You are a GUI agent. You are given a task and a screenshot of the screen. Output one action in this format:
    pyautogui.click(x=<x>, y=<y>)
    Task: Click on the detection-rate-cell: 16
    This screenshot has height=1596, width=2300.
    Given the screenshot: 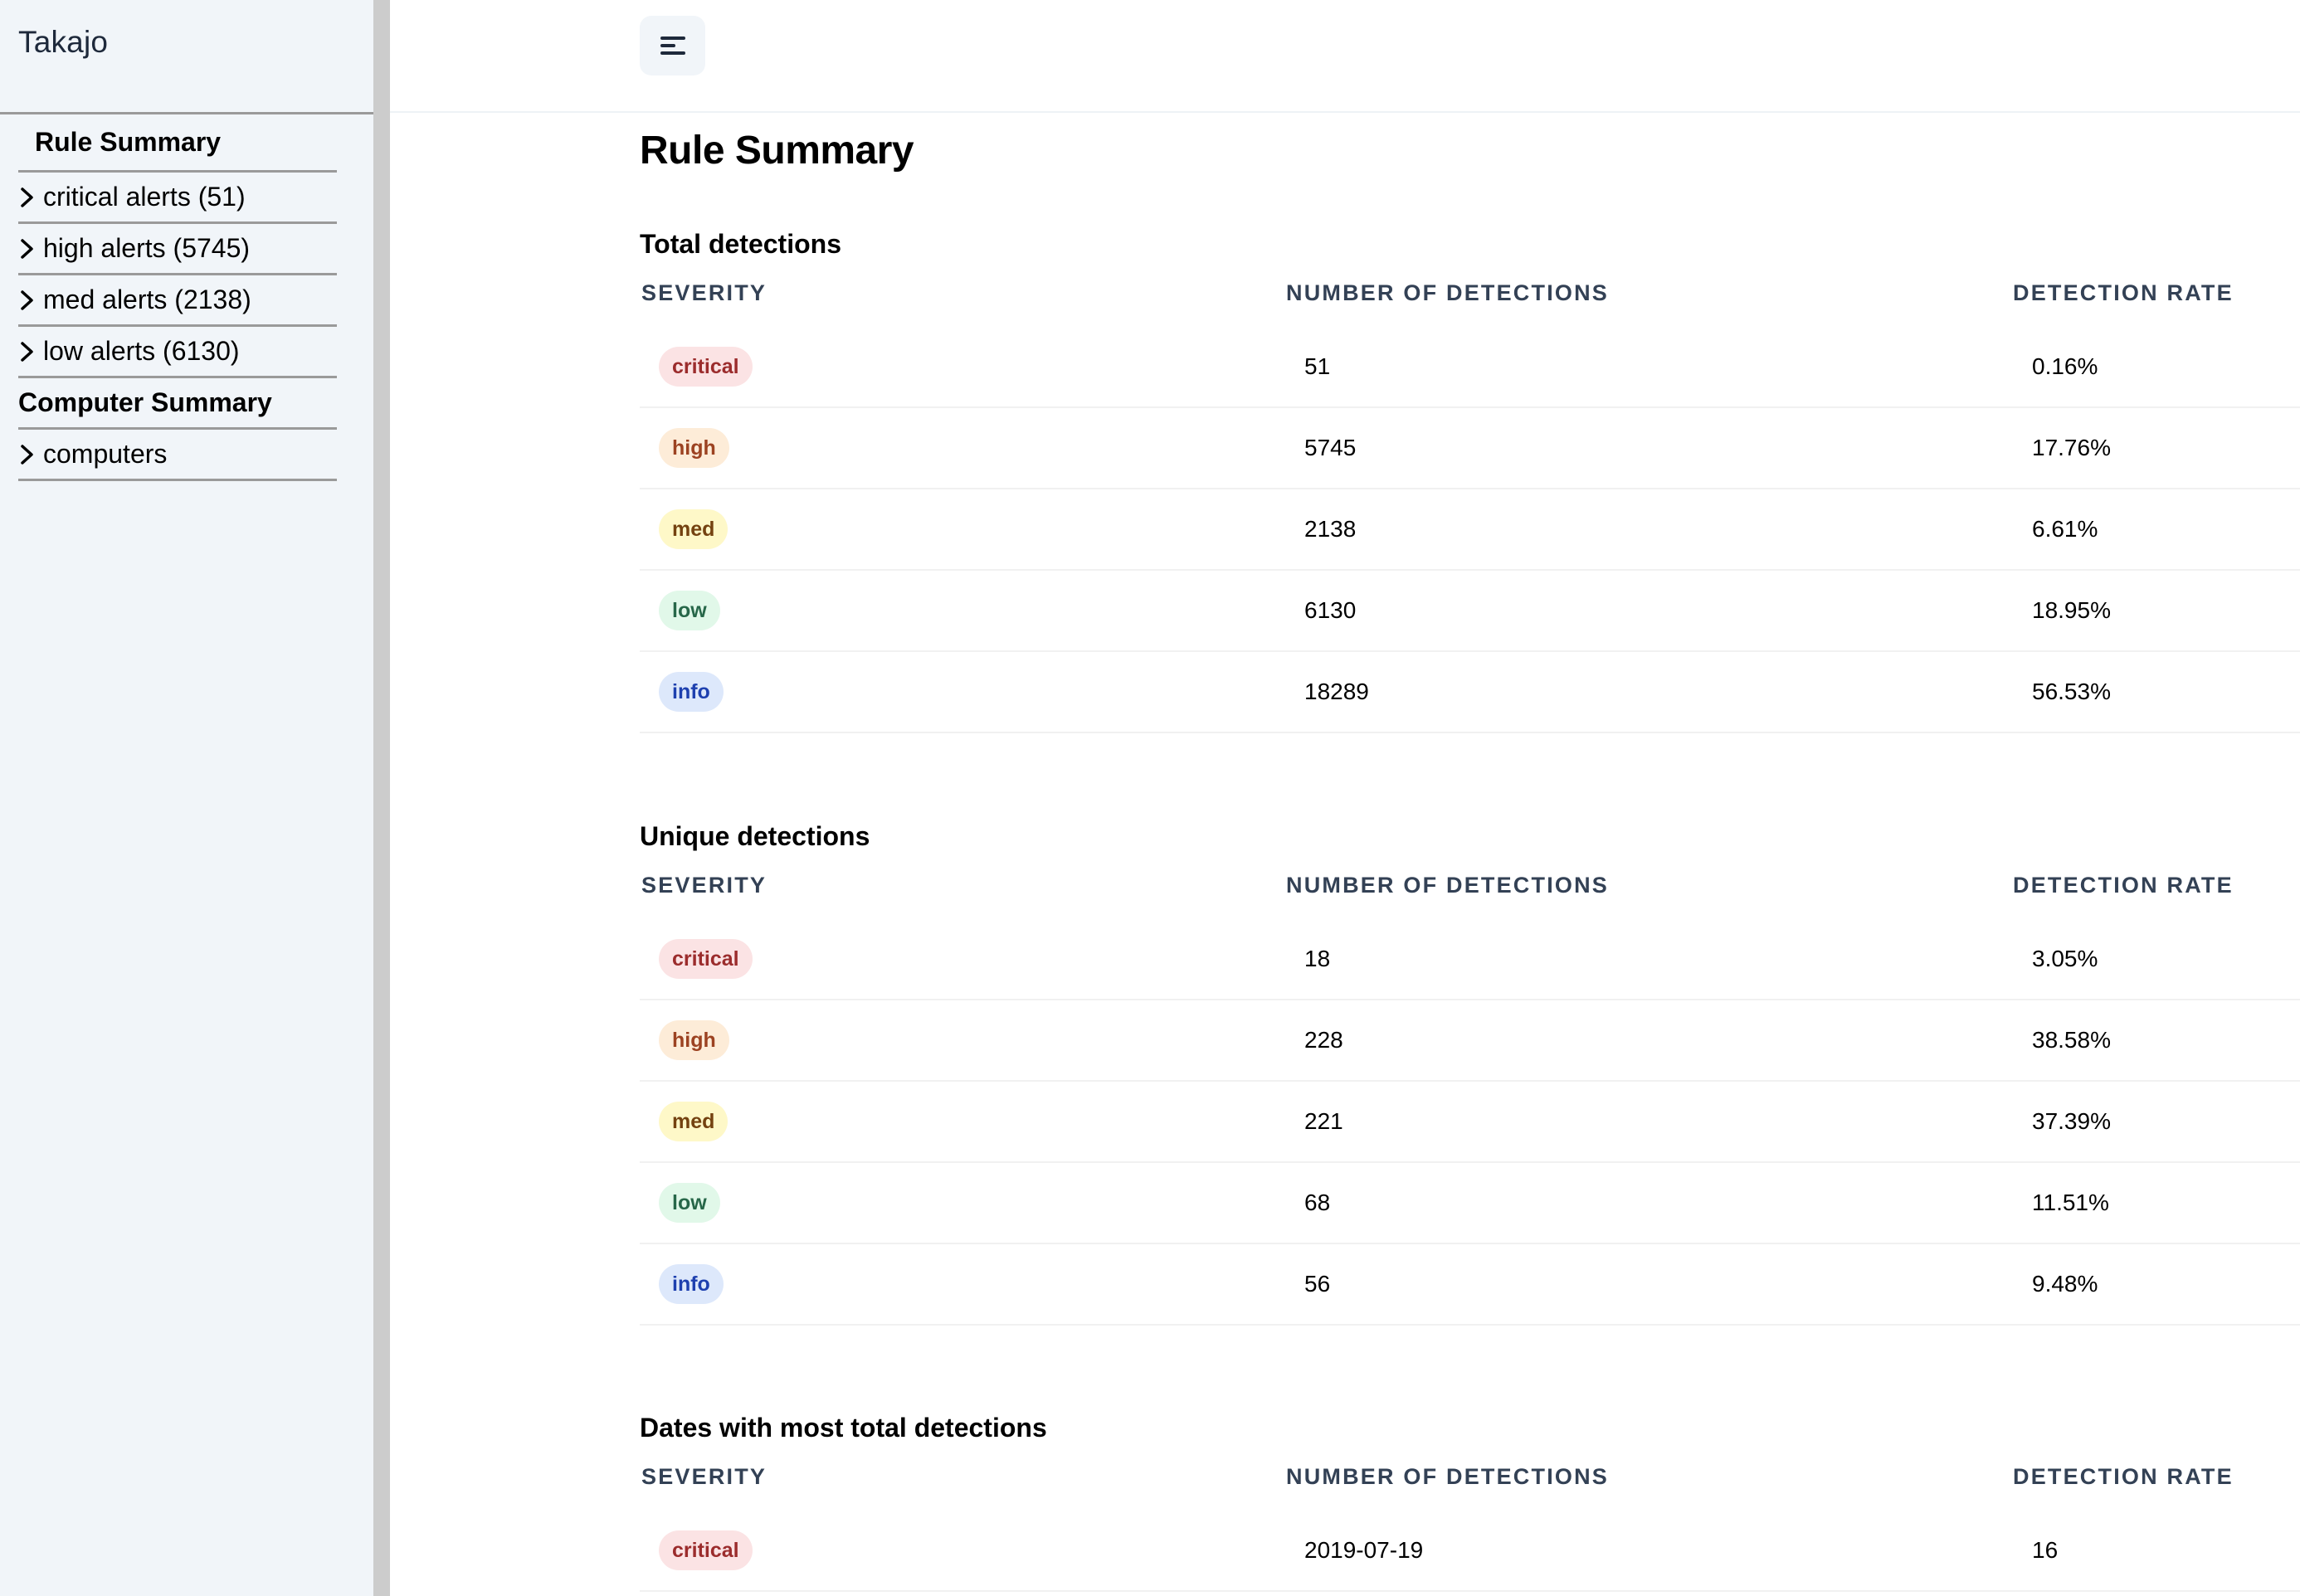 What is the action you would take?
    pyautogui.click(x=2045, y=1550)
    